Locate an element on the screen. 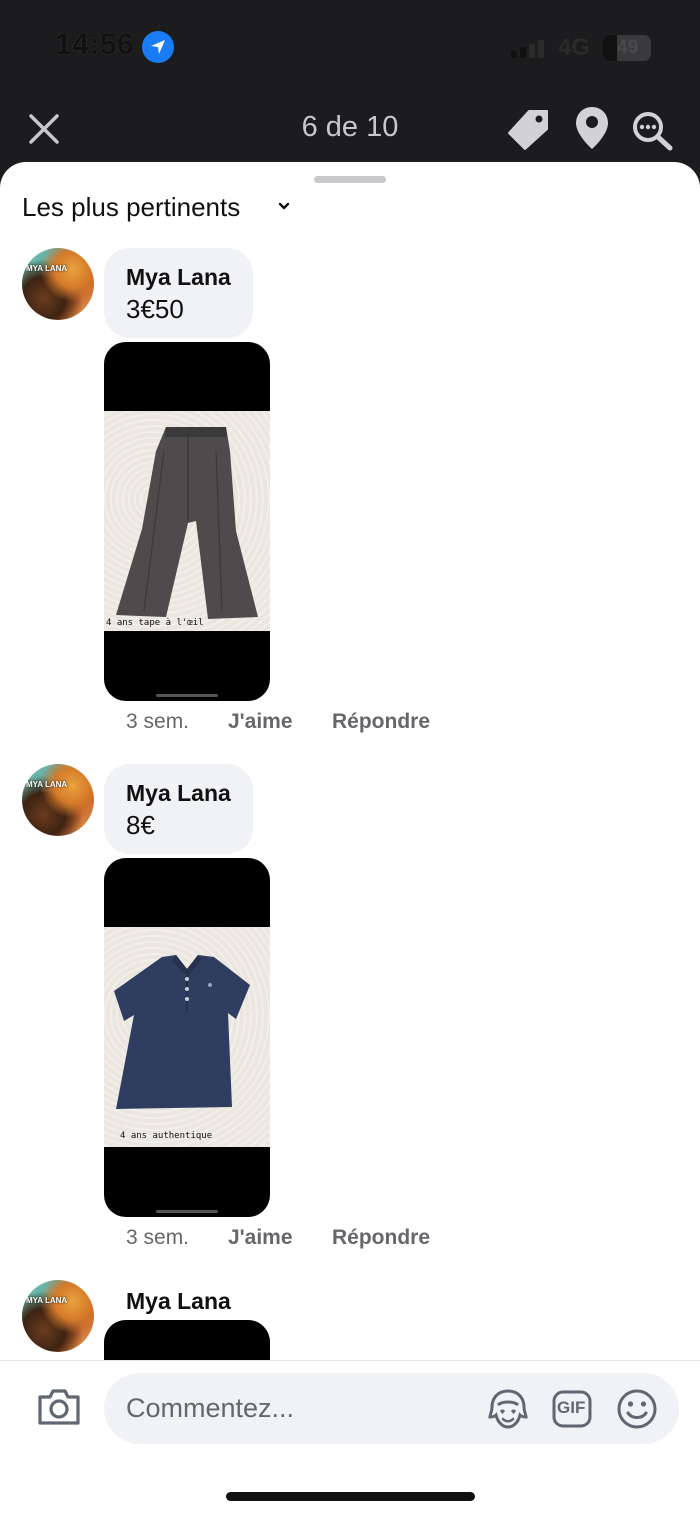  comment-composer: Commentez... GIF is located at coordinates (350, 1437).